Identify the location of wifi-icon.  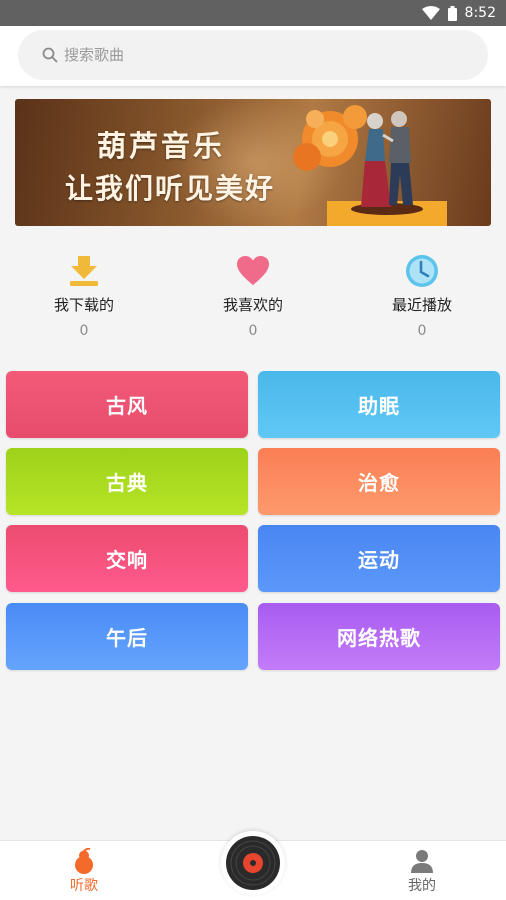
(430, 13).